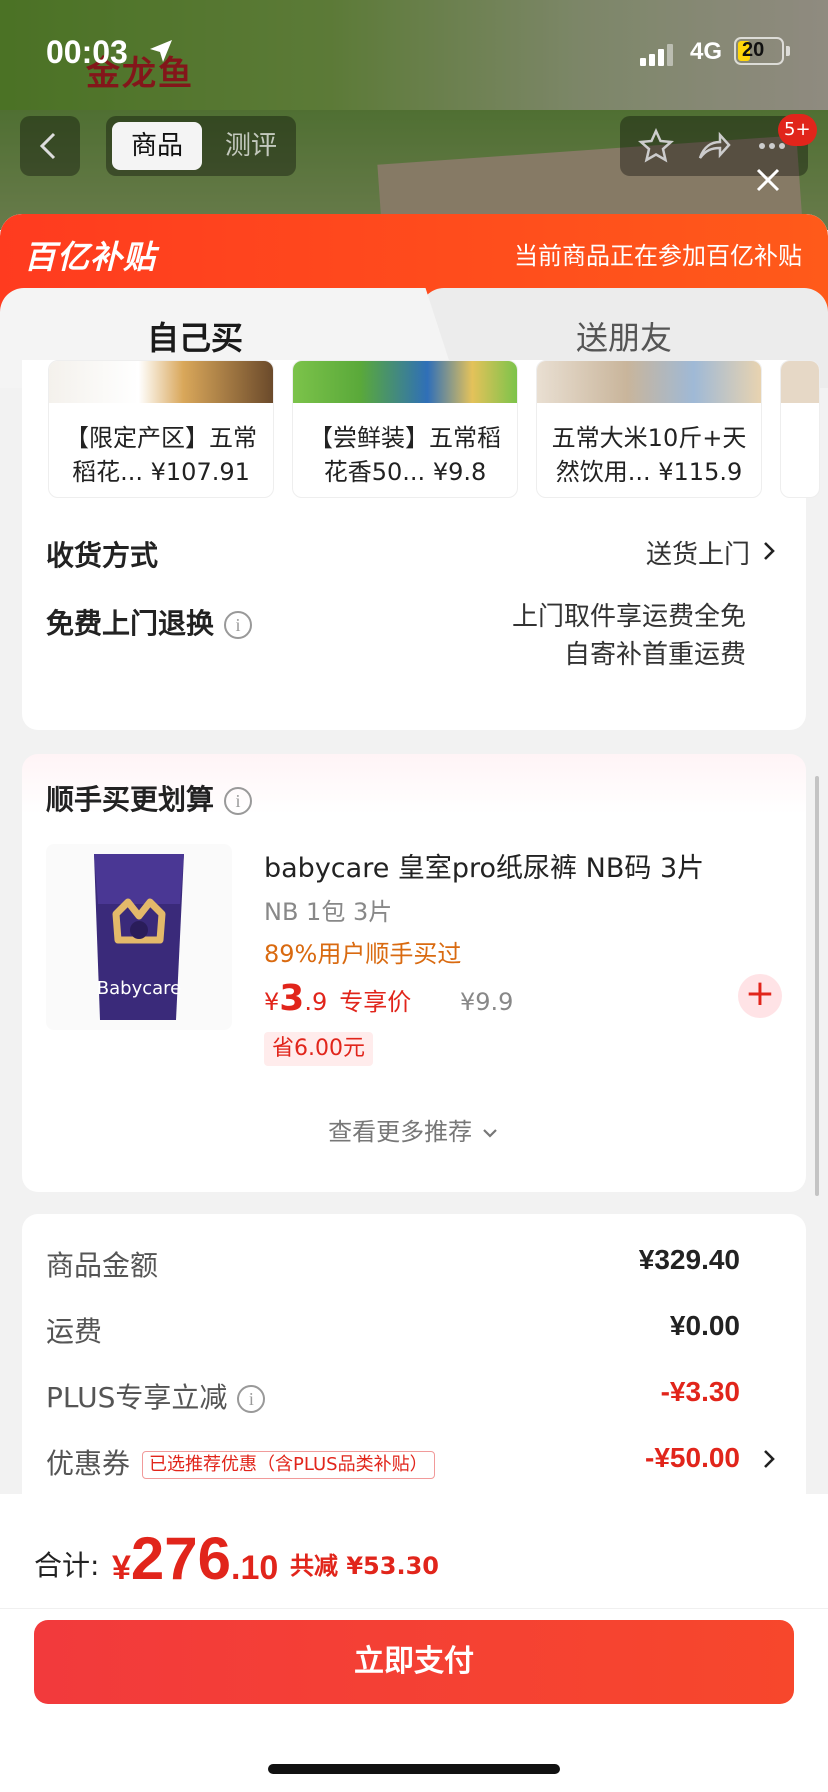 This screenshot has height=1792, width=828. What do you see at coordinates (272, 1002) in the screenshot?
I see `price-symbol: ¥` at bounding box center [272, 1002].